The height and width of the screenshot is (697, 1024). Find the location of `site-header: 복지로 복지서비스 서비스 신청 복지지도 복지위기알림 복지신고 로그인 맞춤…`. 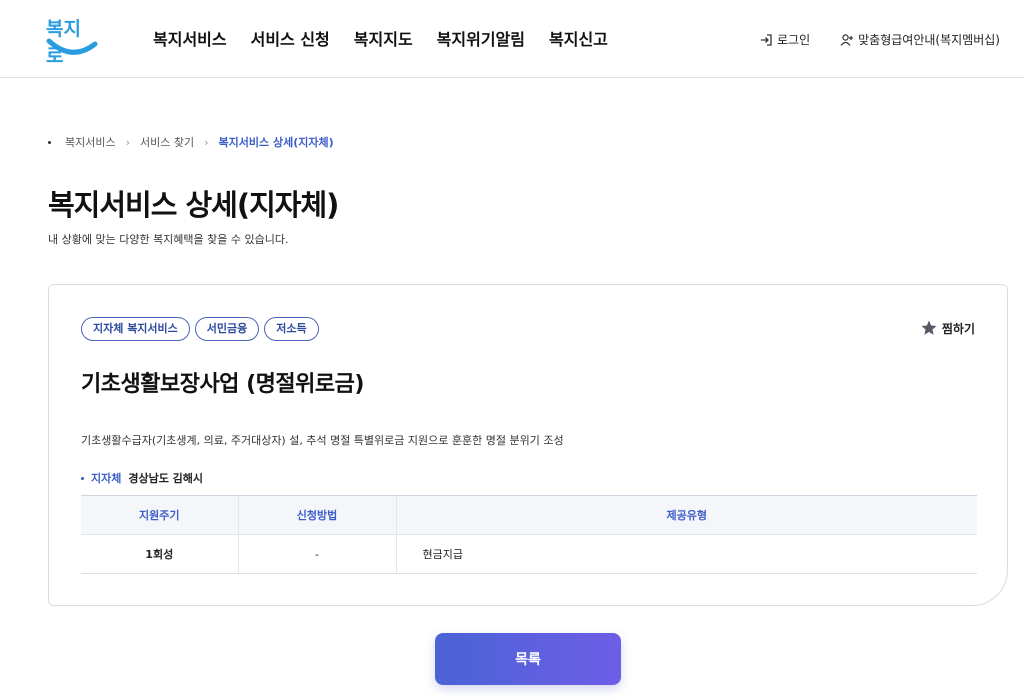

site-header: 복지로 복지서비스 서비스 신청 복지지도 복지위기알림 복지신고 로그인 맞춤… is located at coordinates (512, 39).